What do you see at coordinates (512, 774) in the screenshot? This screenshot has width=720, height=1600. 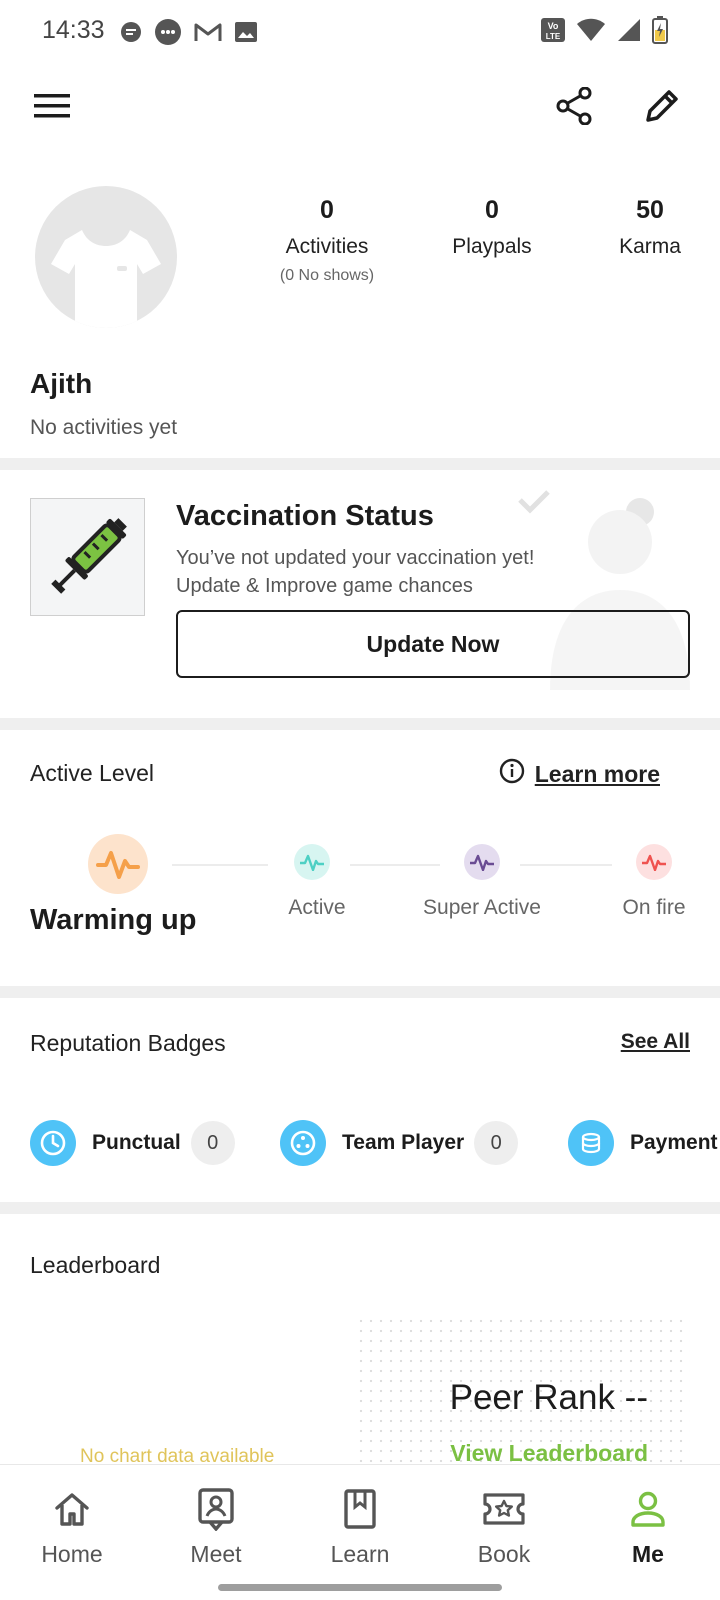 I see `info-icon` at bounding box center [512, 774].